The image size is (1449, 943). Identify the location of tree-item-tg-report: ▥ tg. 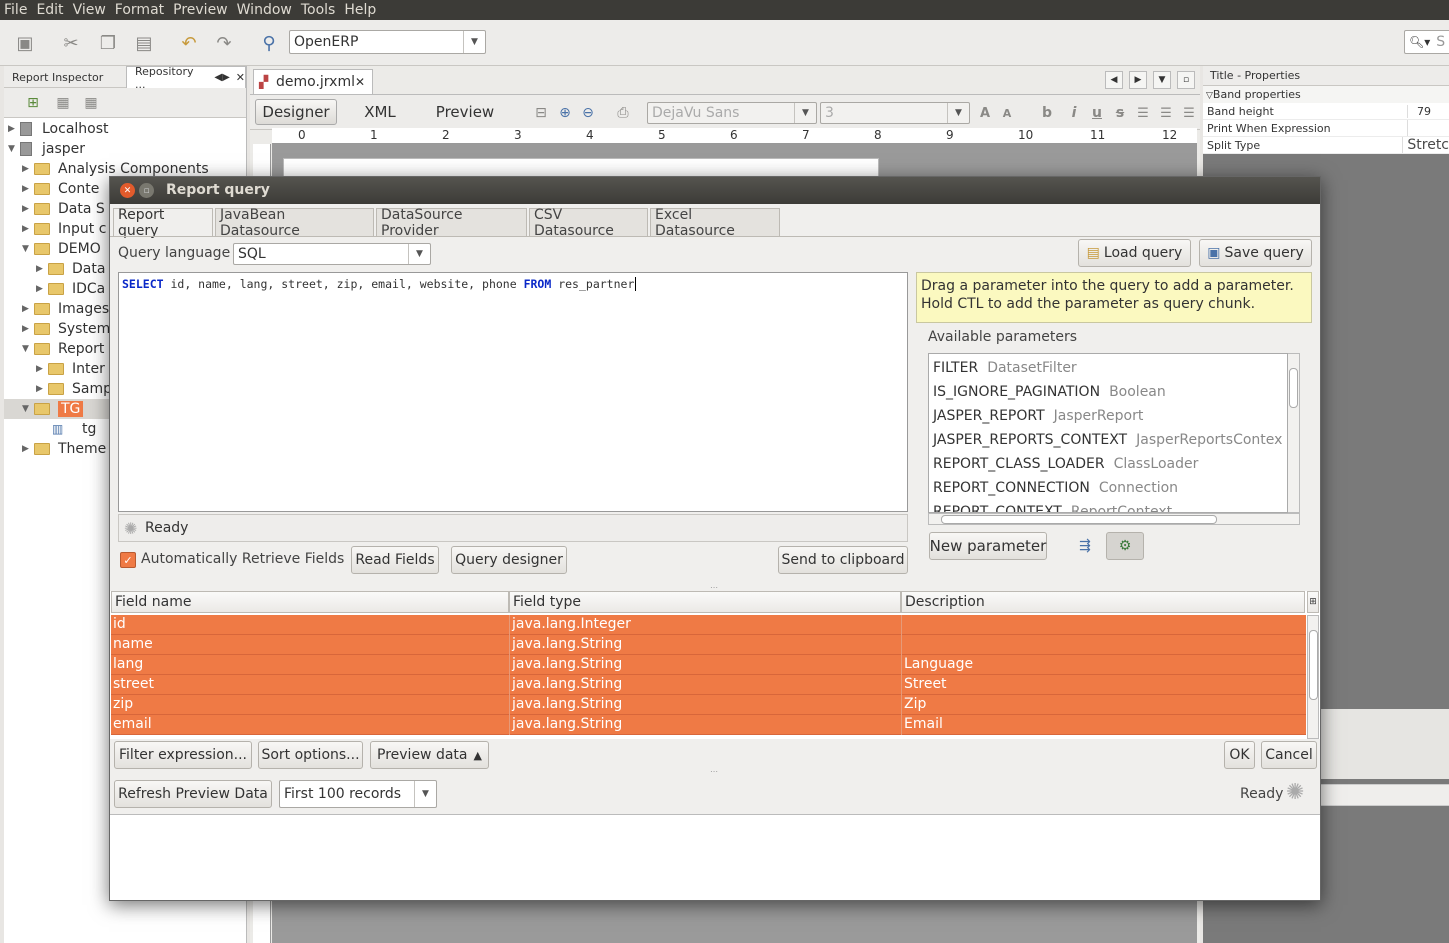
(74, 429).